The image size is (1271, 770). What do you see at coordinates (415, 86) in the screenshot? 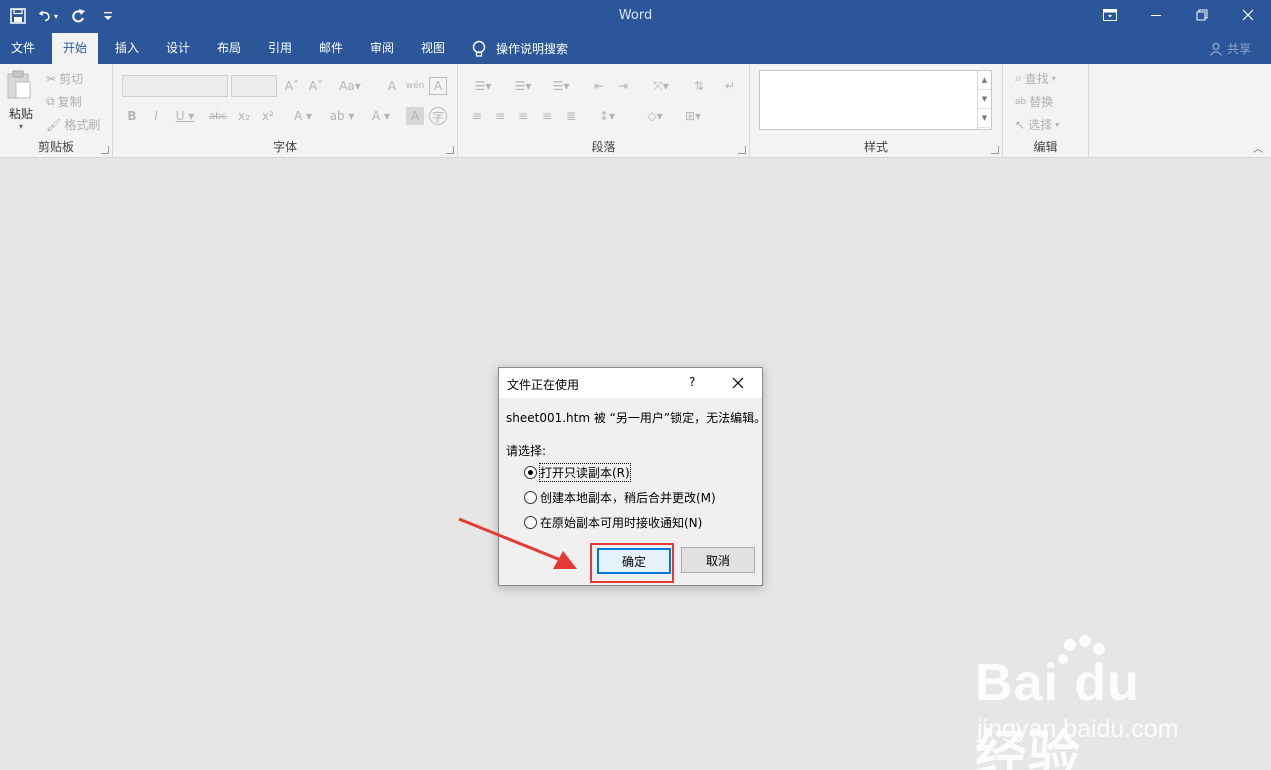
I see `phonetic-guide-icon: wén` at bounding box center [415, 86].